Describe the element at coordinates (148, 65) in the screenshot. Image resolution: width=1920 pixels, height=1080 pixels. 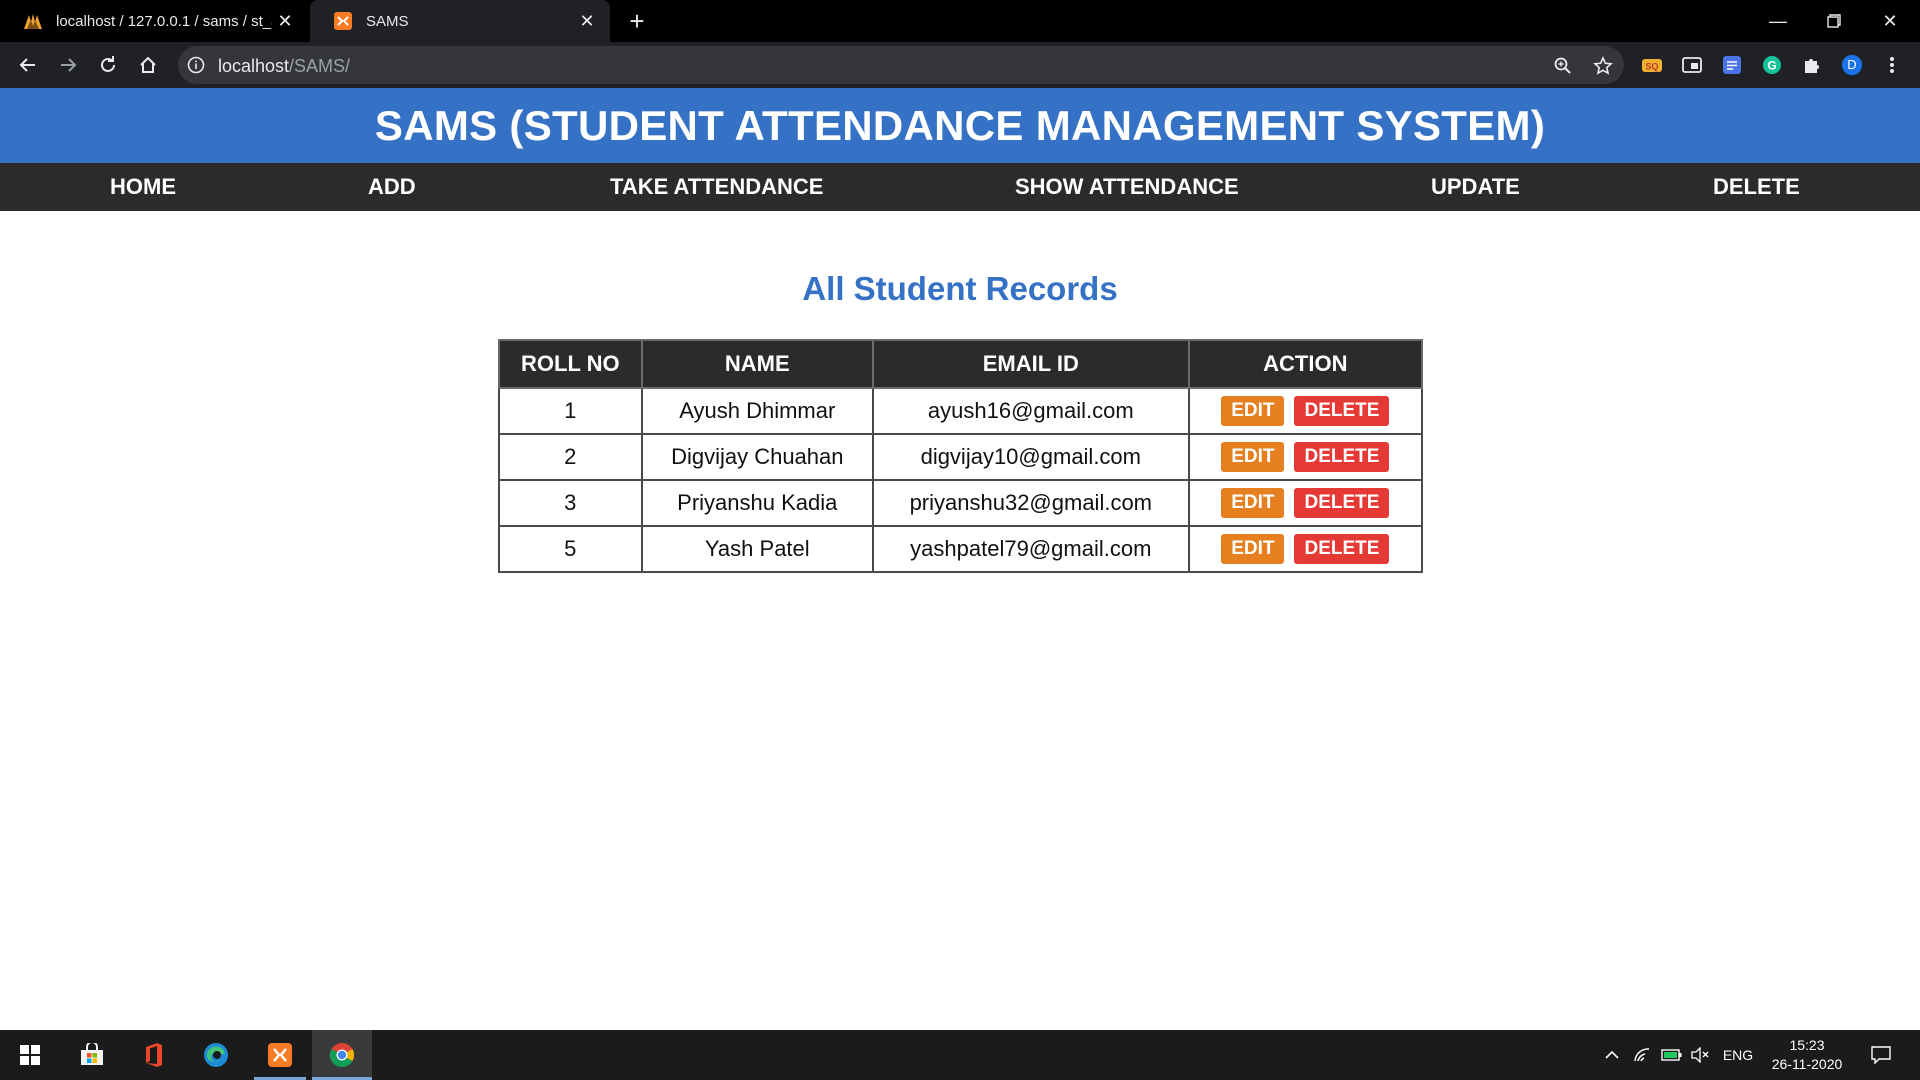
I see `home-icon` at that location.